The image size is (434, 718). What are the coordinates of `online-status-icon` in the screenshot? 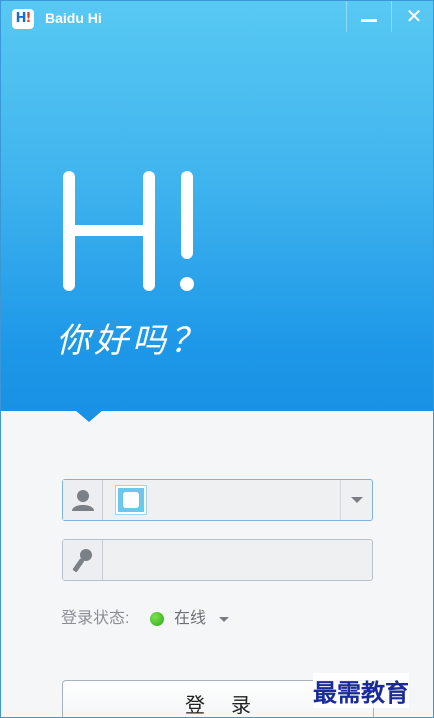 It's located at (157, 619).